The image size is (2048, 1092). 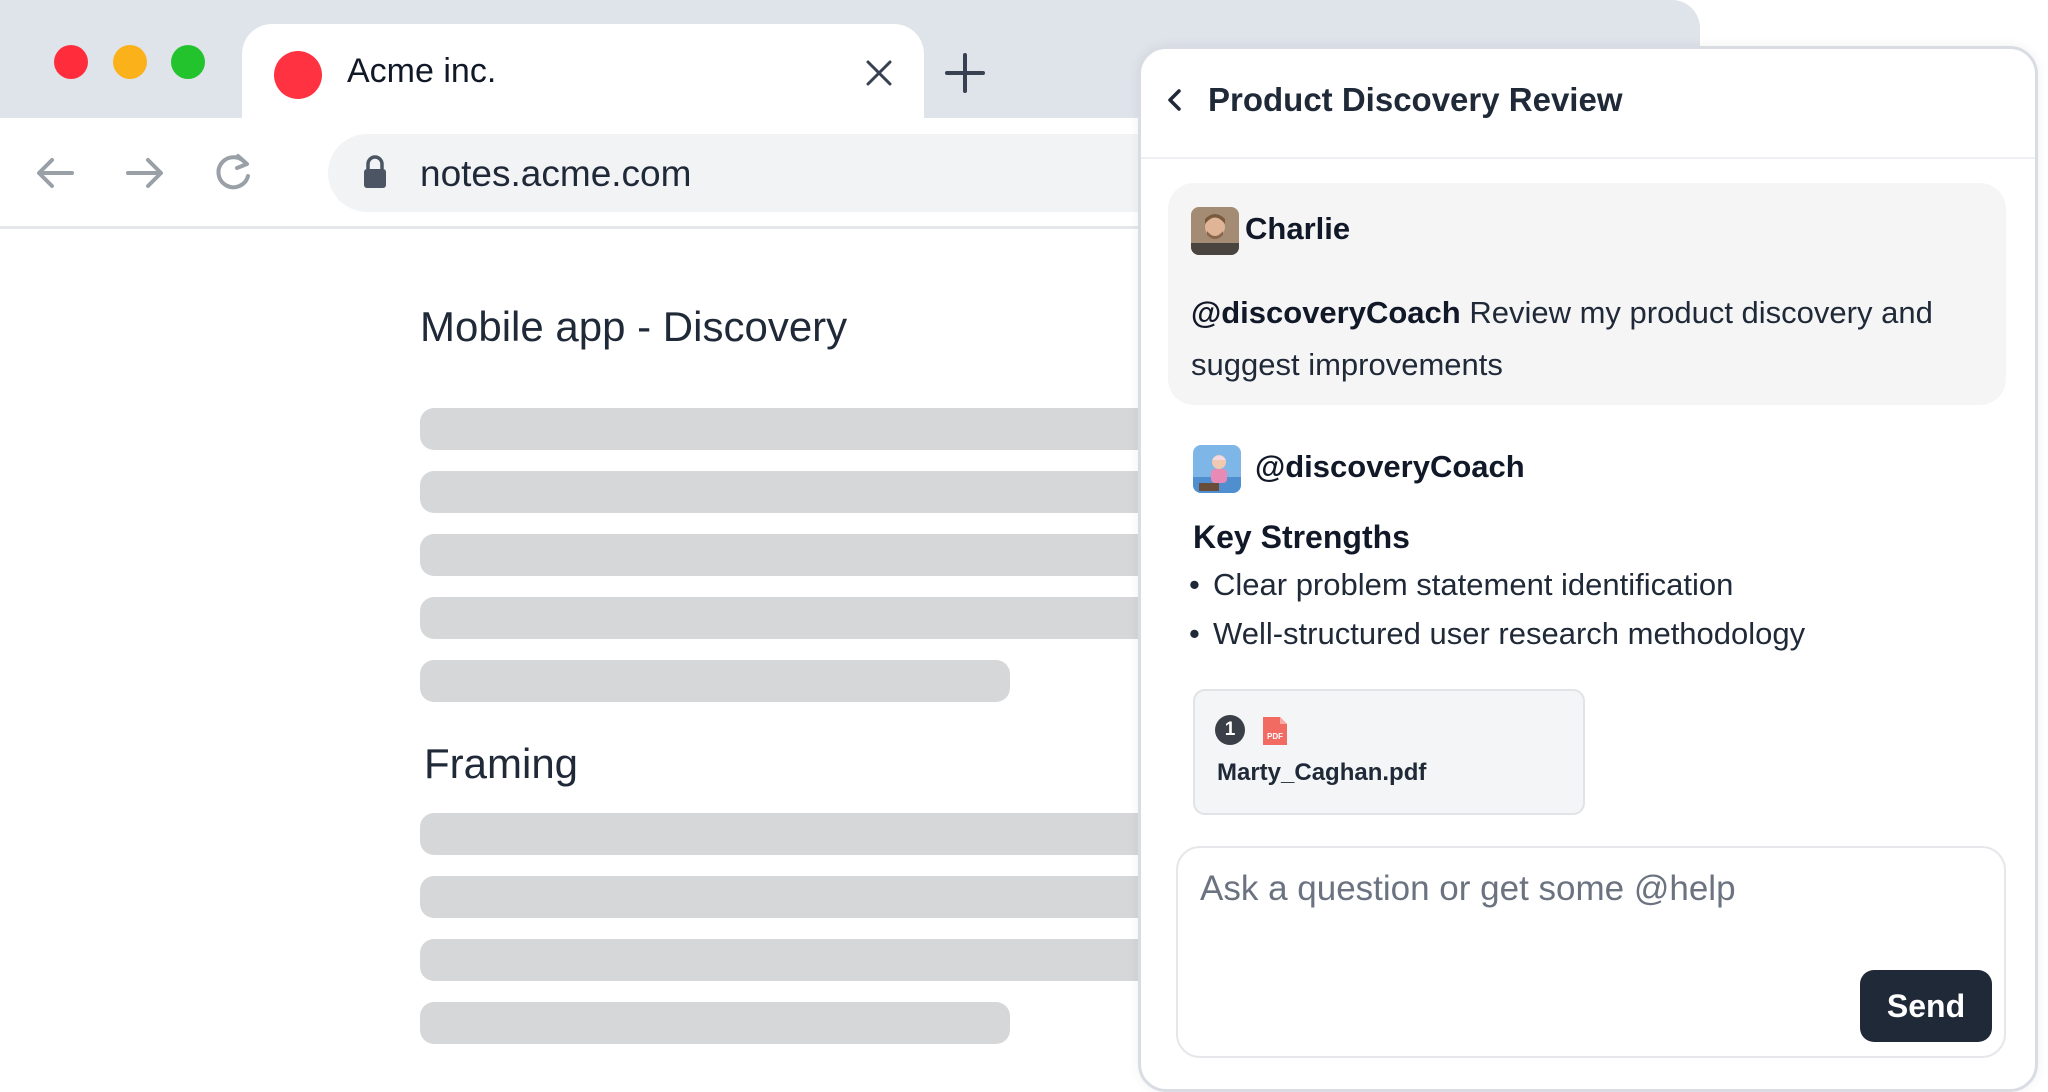 I want to click on tab-title: Acme inc., so click(x=422, y=71).